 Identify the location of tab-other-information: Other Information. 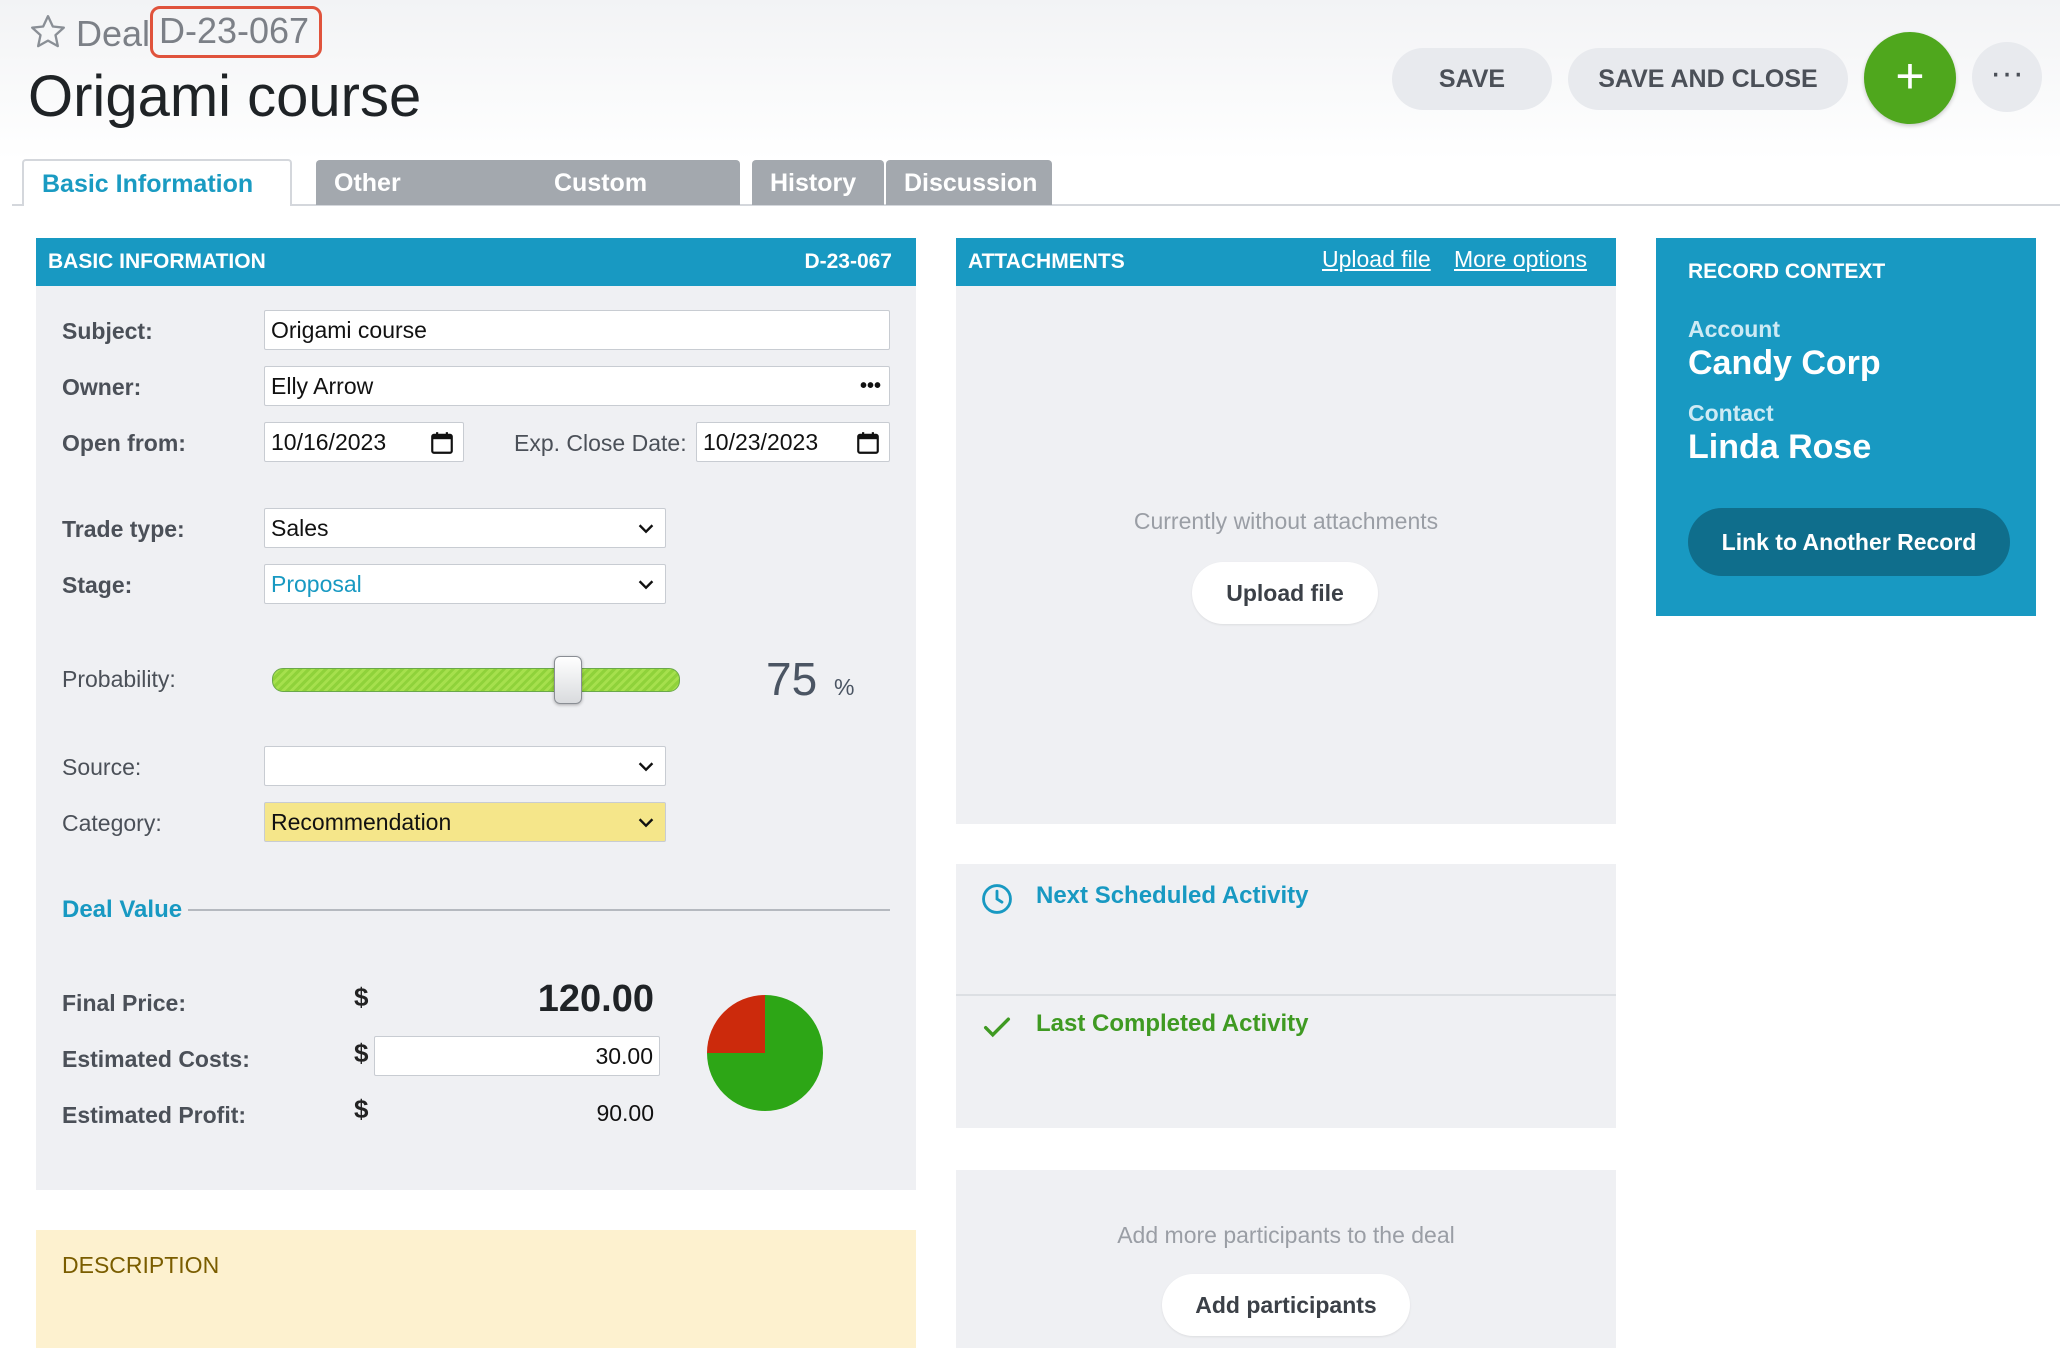
(438, 201).